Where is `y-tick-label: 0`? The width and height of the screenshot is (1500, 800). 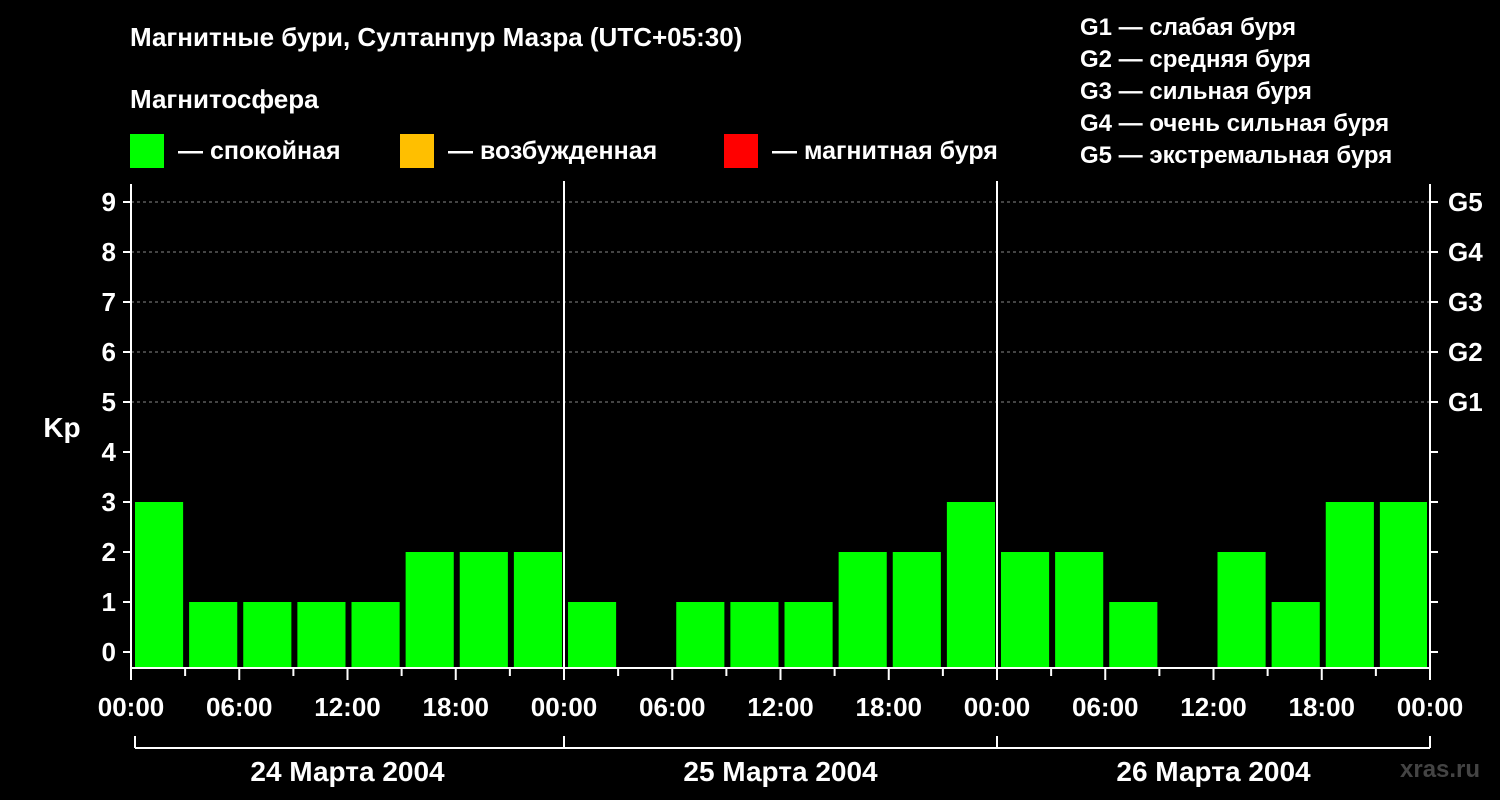
y-tick-label: 0 is located at coordinates (109, 652).